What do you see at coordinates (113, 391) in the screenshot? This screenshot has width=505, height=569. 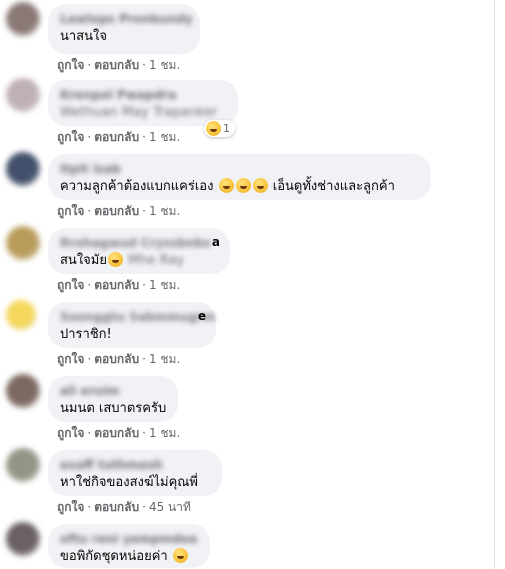 I see `commenter-name: ali eruim` at bounding box center [113, 391].